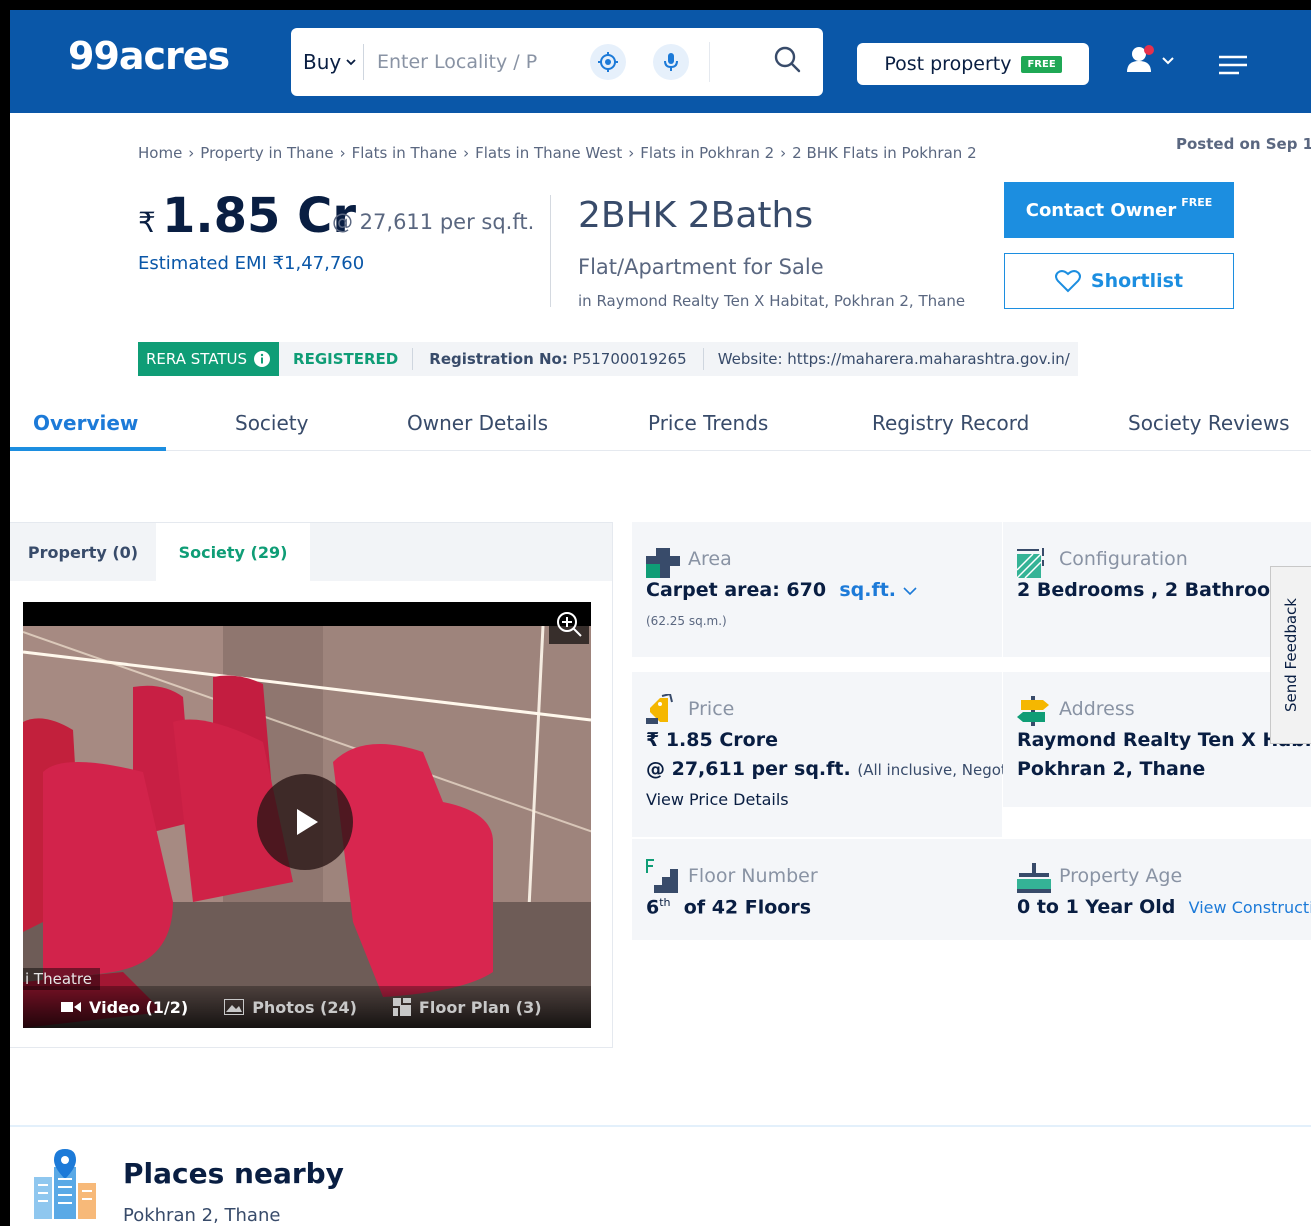 This screenshot has width=1311, height=1226. What do you see at coordinates (271, 423) in the screenshot?
I see `tab-society: Society` at bounding box center [271, 423].